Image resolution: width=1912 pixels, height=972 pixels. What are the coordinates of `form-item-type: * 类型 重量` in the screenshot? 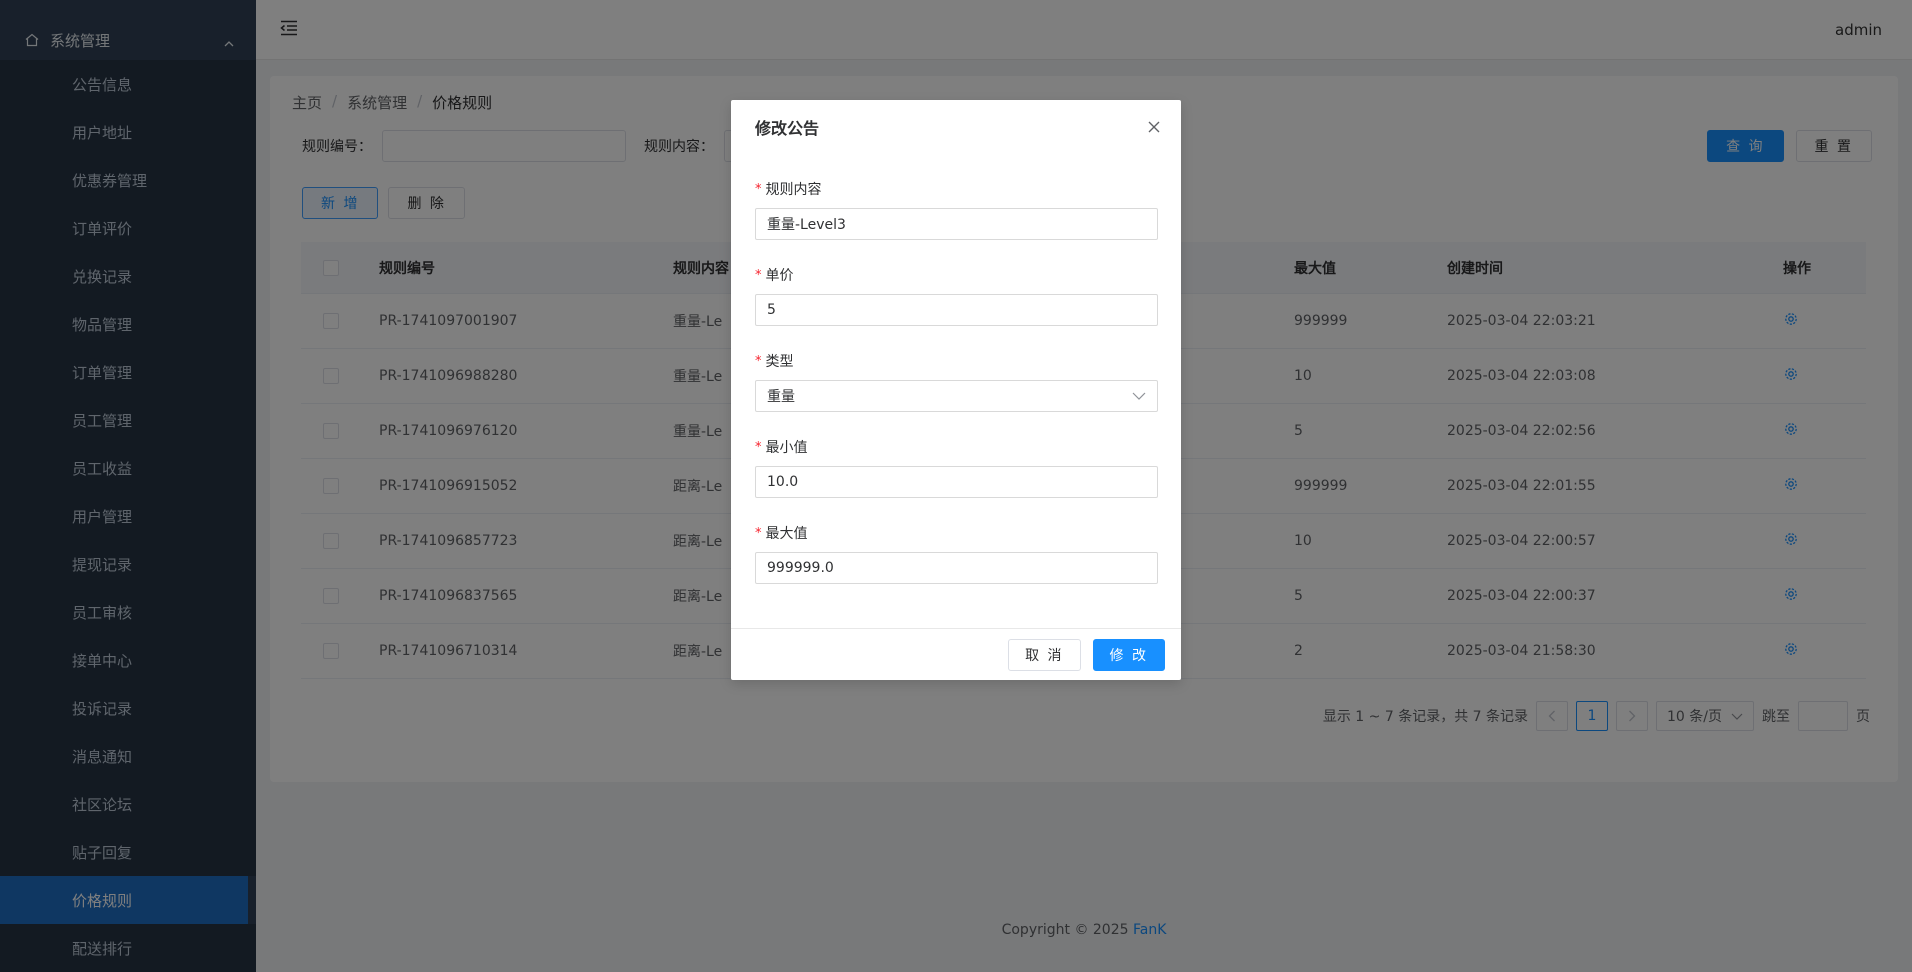 It's located at (956, 381).